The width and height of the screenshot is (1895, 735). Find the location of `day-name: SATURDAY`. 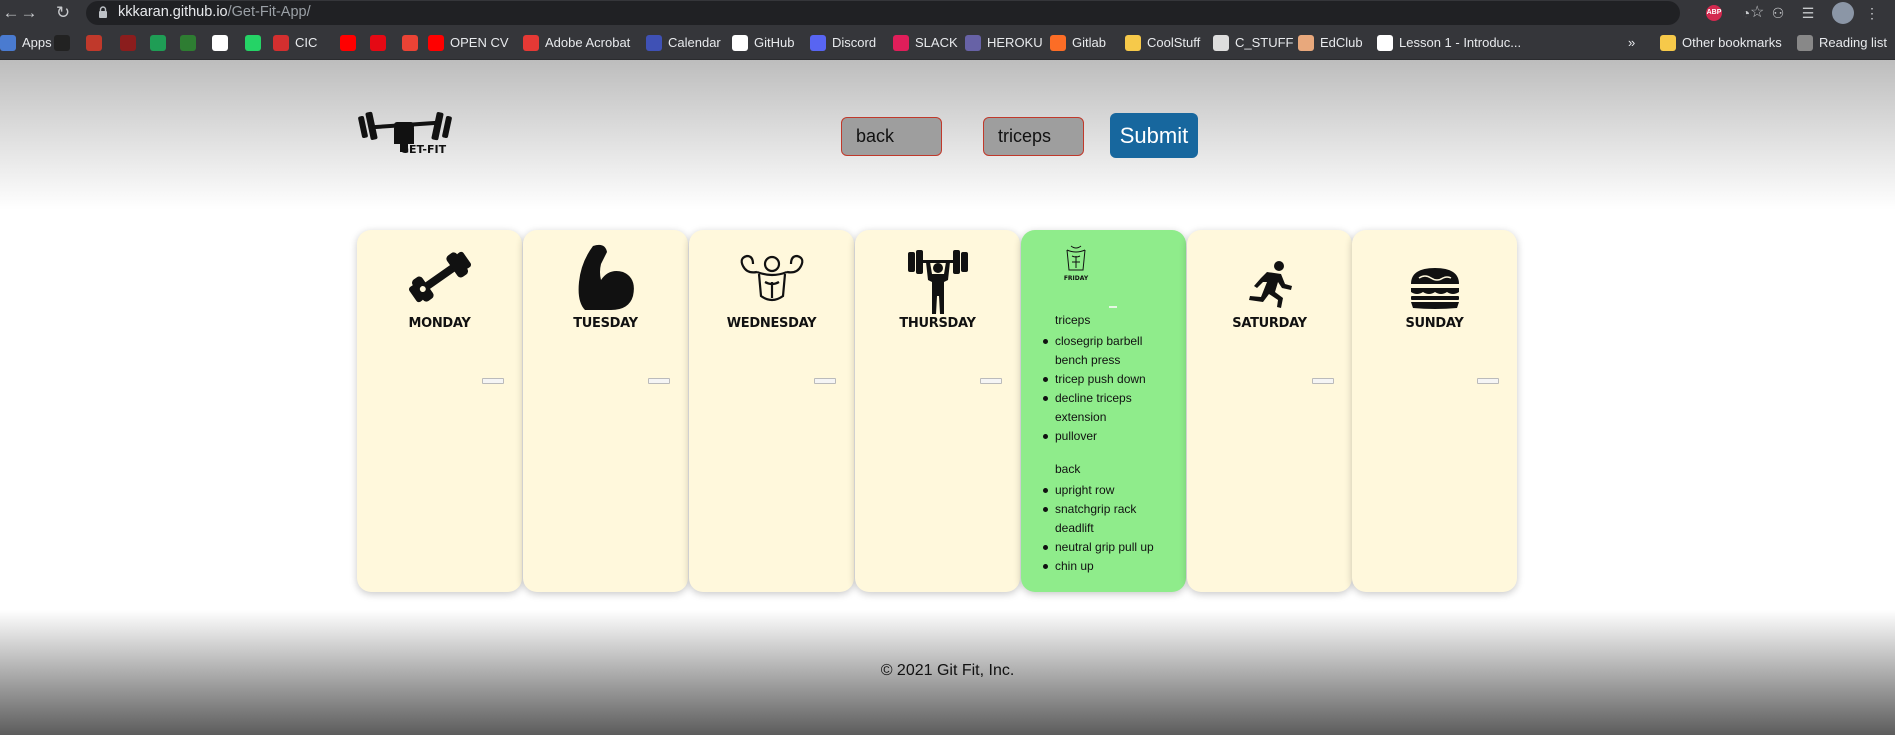

day-name: SATURDAY is located at coordinates (1269, 323).